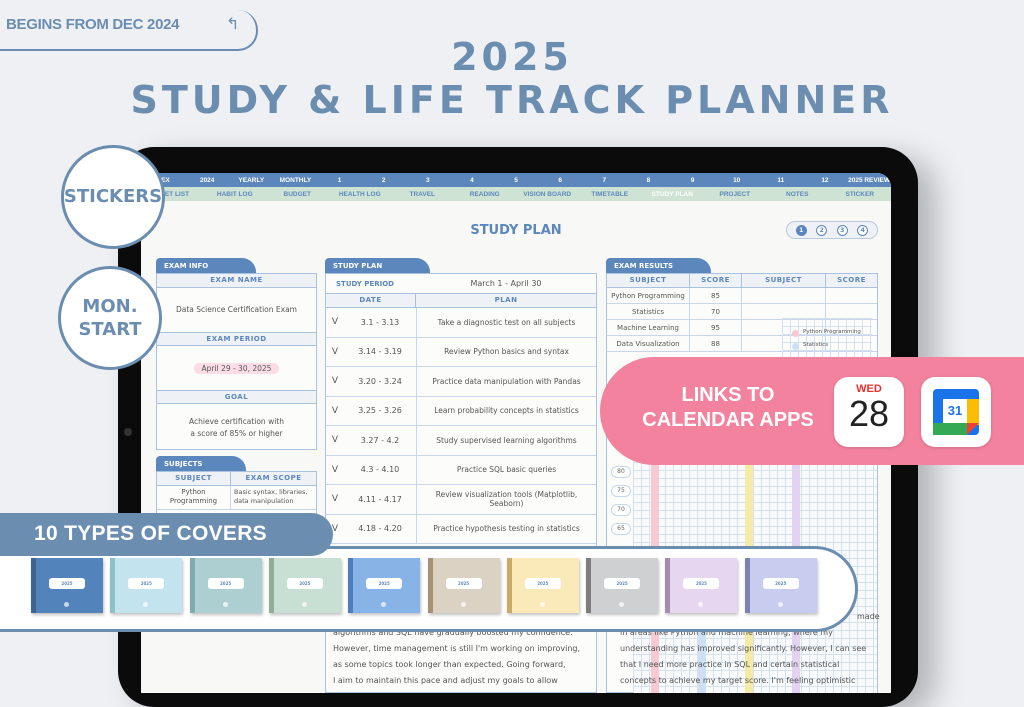 The height and width of the screenshot is (707, 1024). Describe the element at coordinates (506, 469) in the screenshot. I see `plan-text: Practice SQL basic queries` at that location.